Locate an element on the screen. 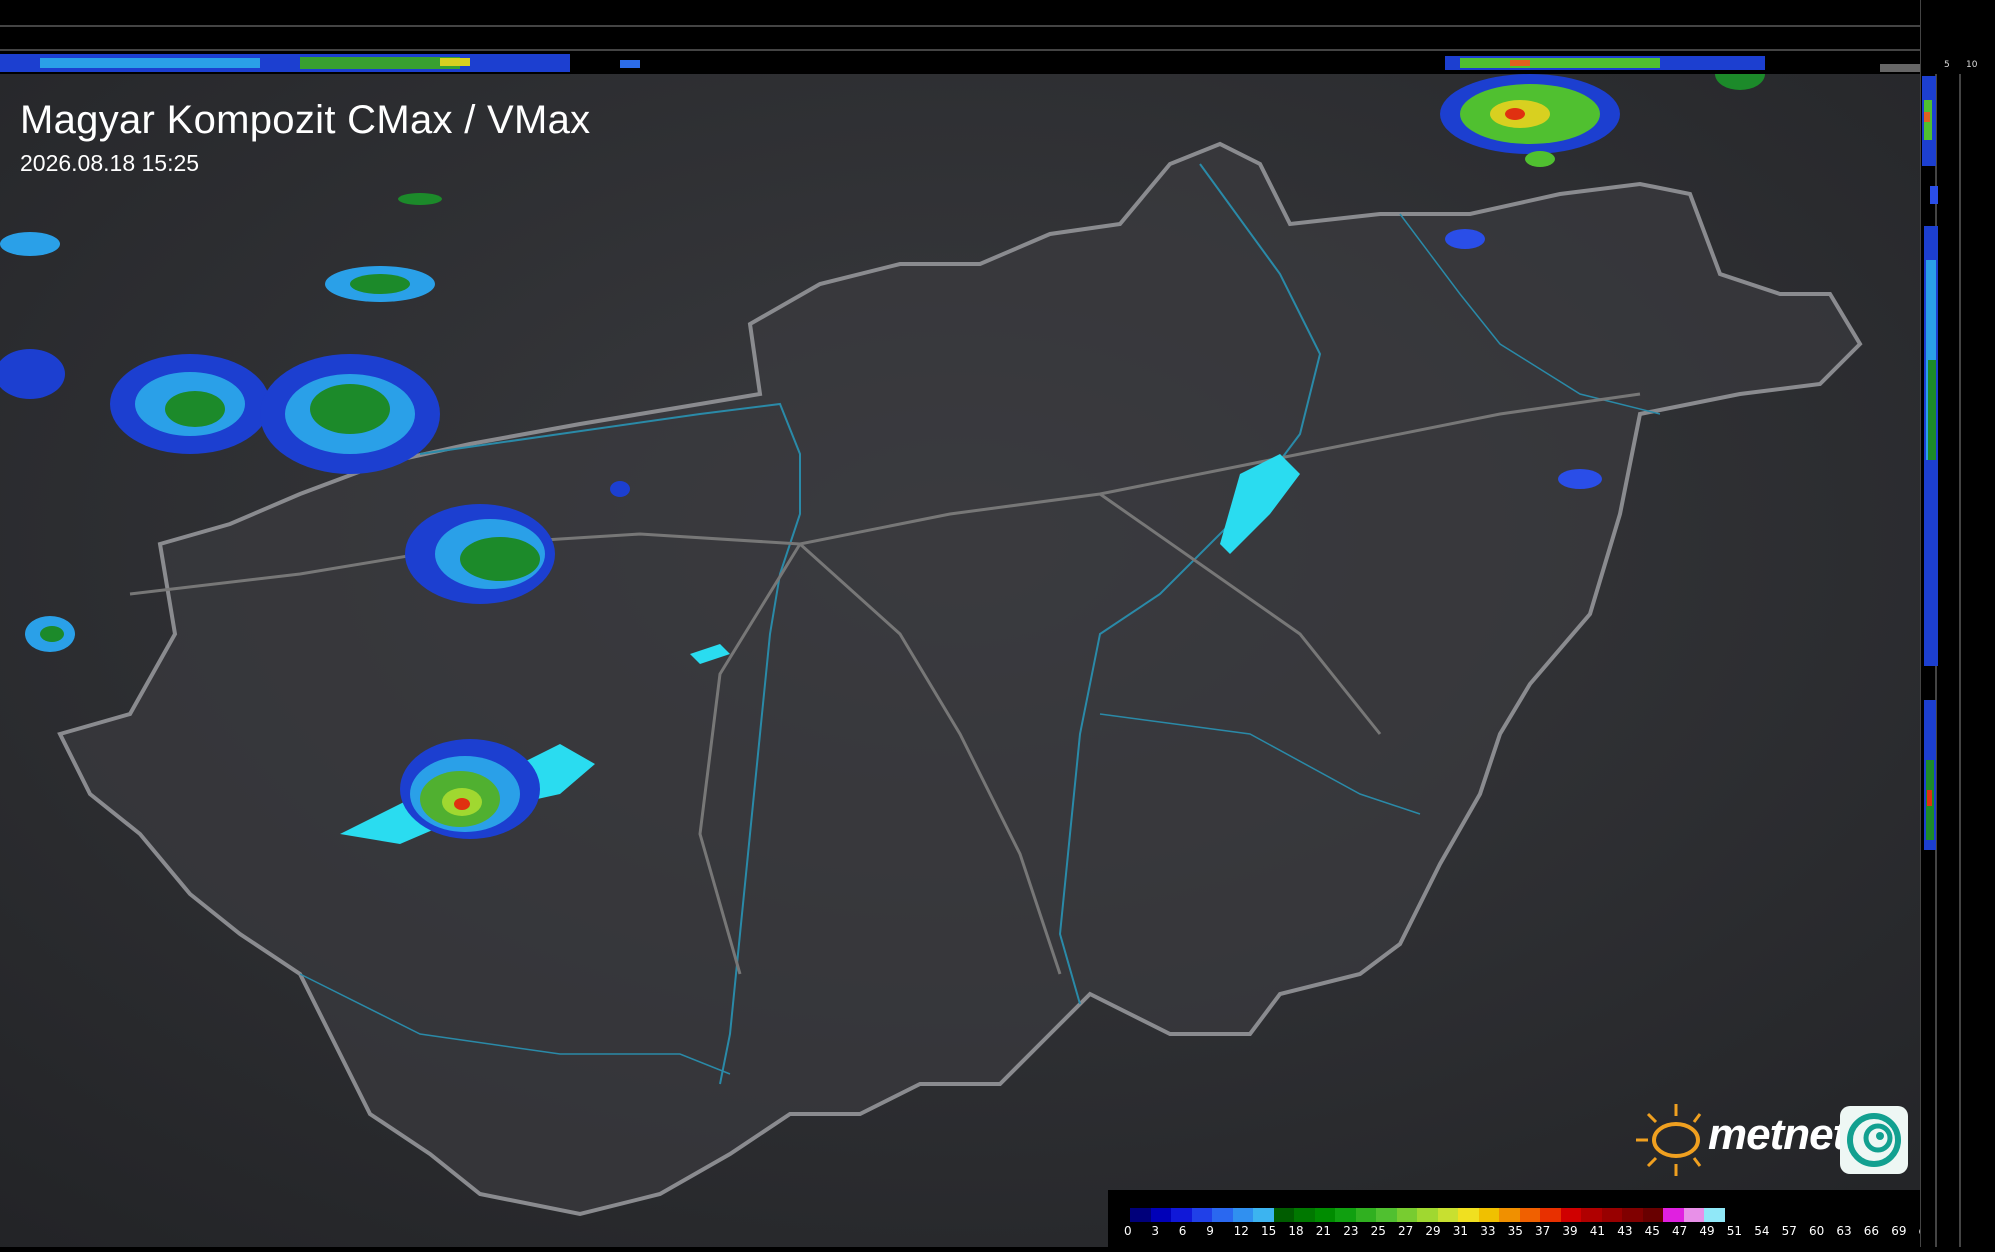  legend-value: 15 is located at coordinates (1269, 1231).